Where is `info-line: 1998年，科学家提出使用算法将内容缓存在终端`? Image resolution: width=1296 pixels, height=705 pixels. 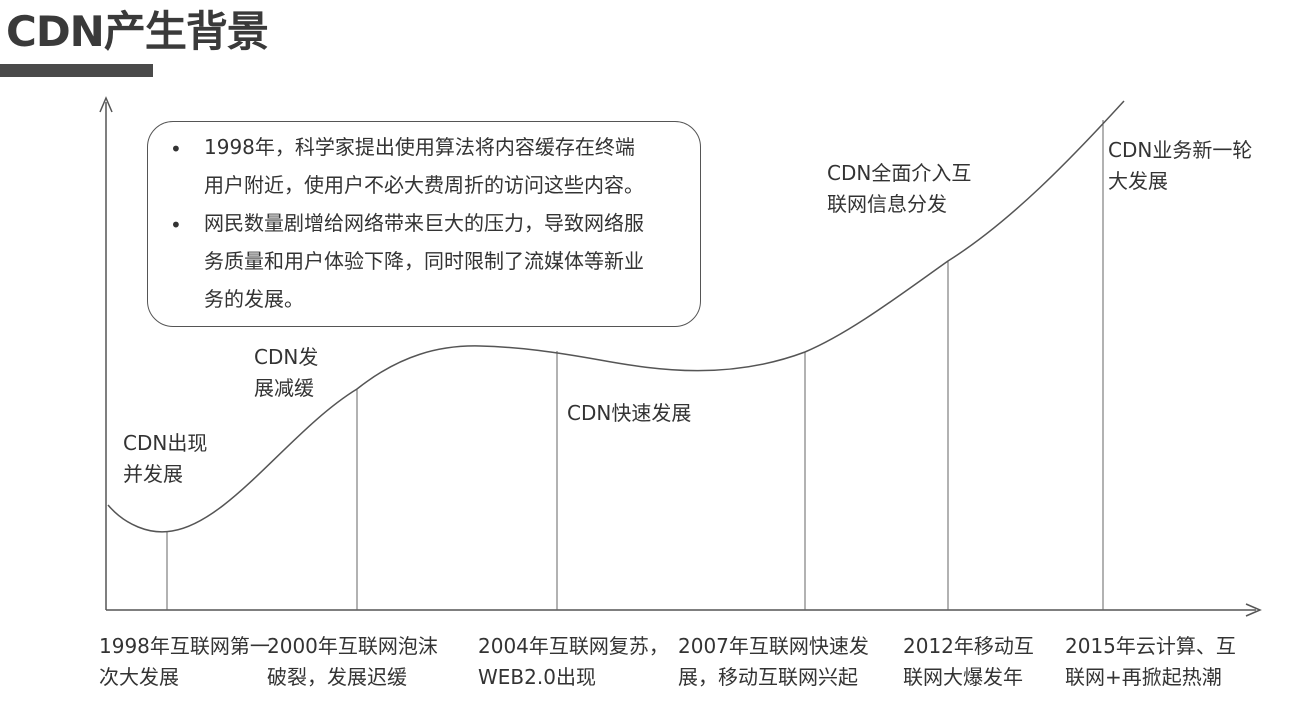
info-line: 1998年，科学家提出使用算法将内容缓存在终端 is located at coordinates (419, 147).